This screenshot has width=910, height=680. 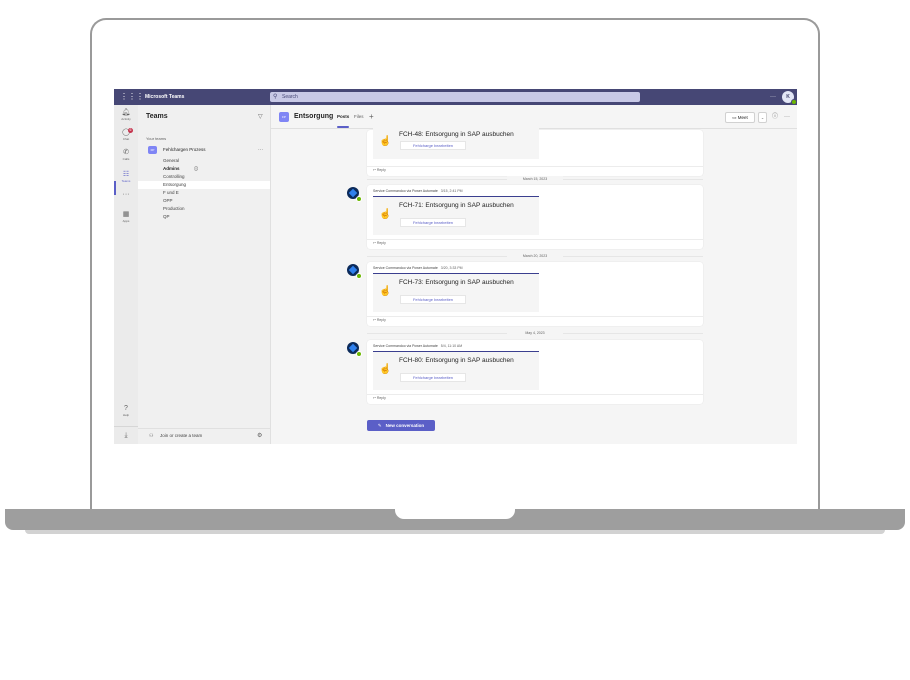 I want to click on join-create-label: Join or create a team, so click(x=181, y=435).